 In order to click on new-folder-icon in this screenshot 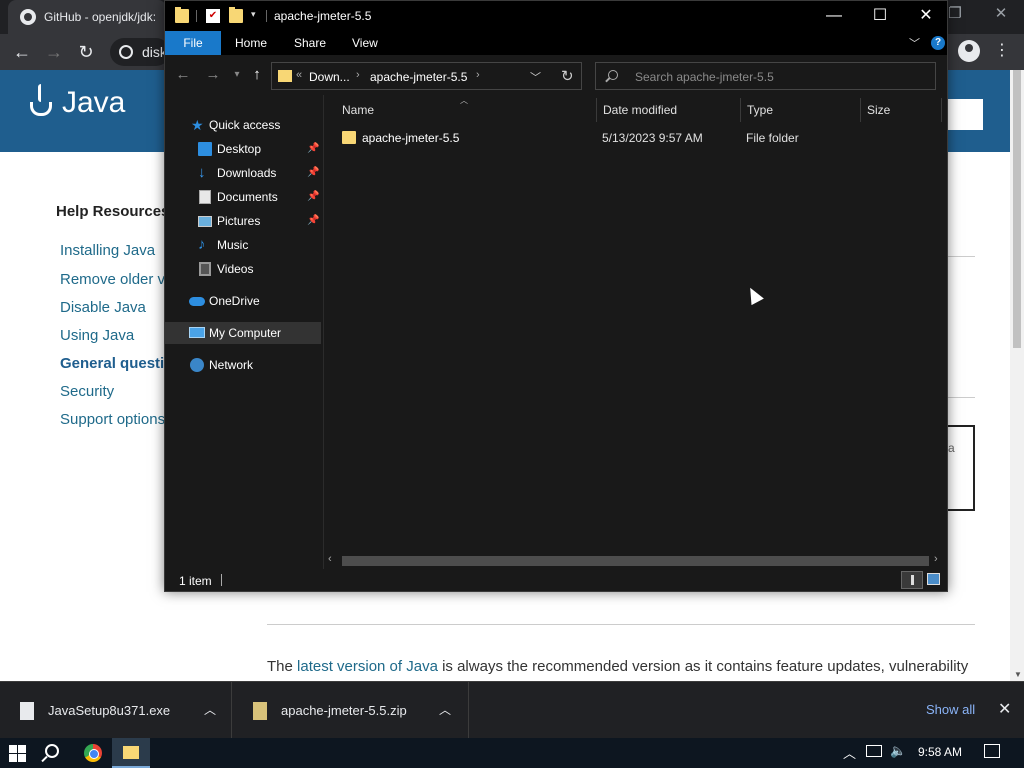, I will do `click(236, 15)`.